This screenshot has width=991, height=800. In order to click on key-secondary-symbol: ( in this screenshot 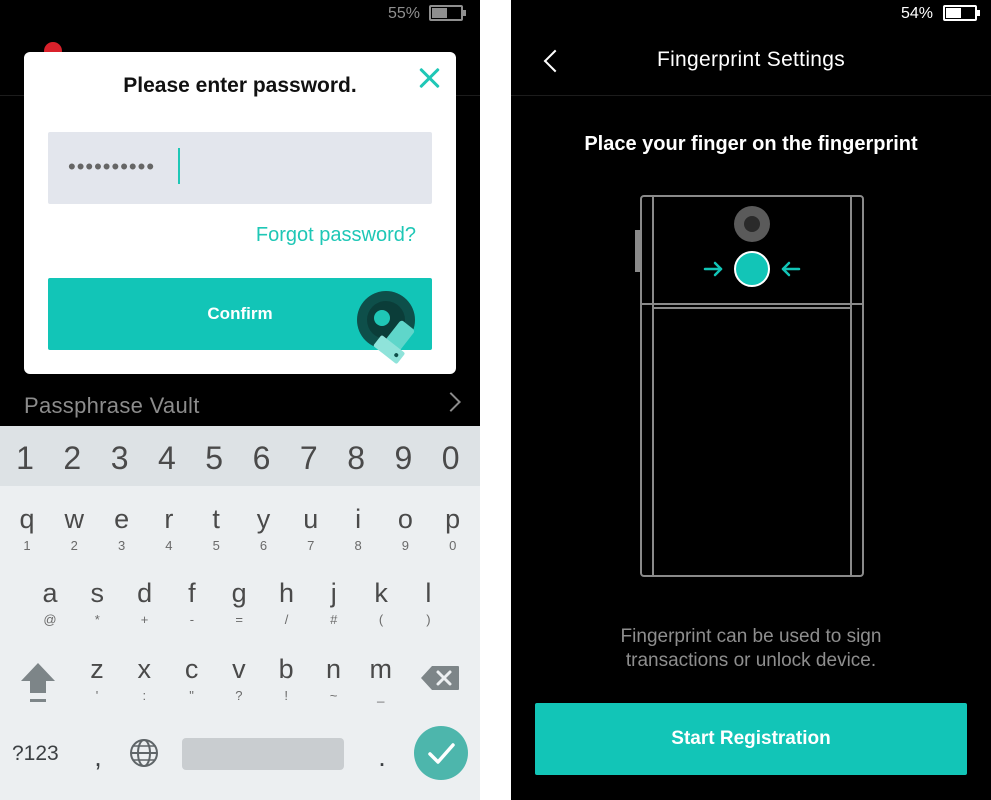, I will do `click(381, 619)`.